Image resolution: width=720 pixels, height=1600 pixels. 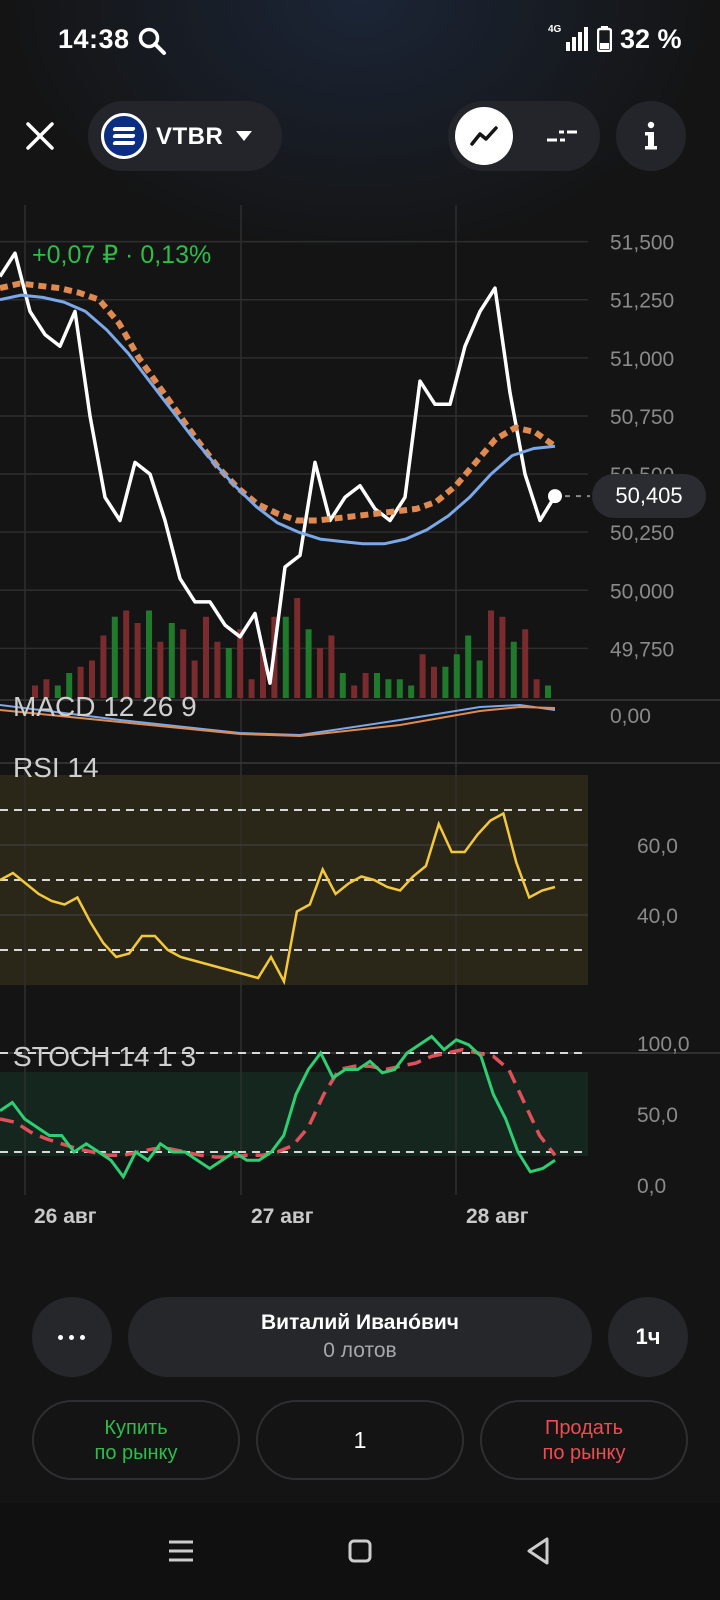 What do you see at coordinates (648, 1337) in the screenshot?
I see `interval-button: 1ч` at bounding box center [648, 1337].